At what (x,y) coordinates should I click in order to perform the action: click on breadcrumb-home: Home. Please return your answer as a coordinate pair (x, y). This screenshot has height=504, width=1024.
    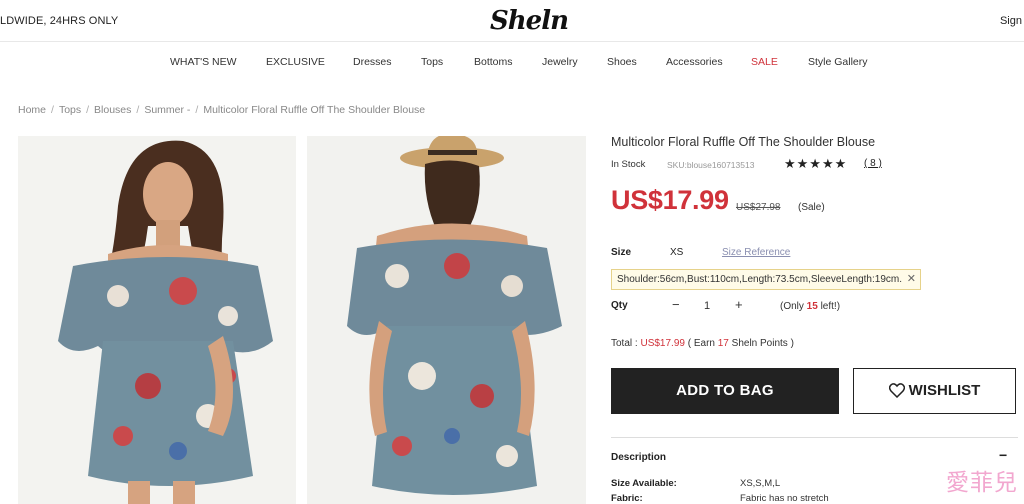
    Looking at the image, I should click on (32, 110).